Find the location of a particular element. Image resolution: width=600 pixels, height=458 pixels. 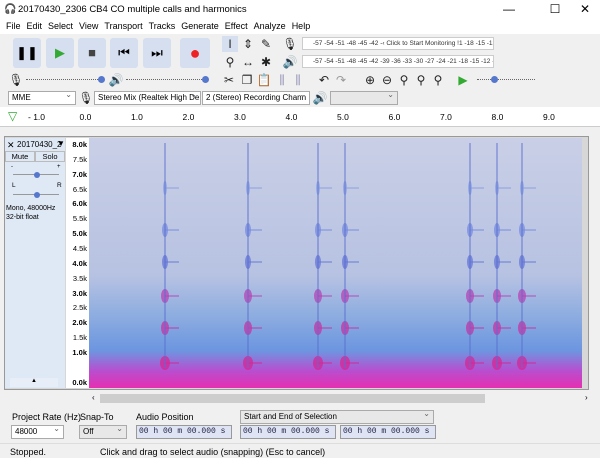

mute-button: Mute is located at coordinates (20, 156).